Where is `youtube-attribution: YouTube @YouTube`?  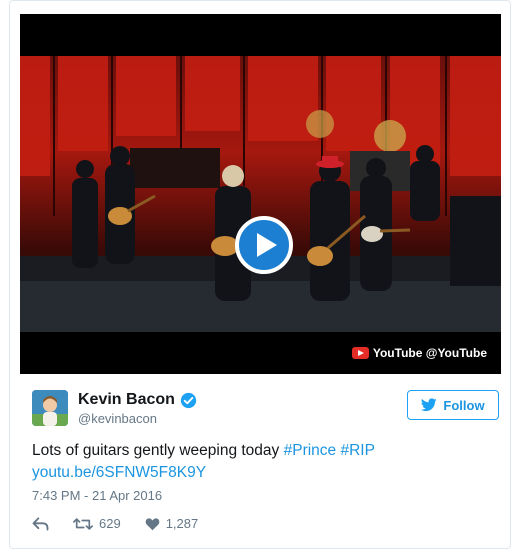 youtube-attribution: YouTube @YouTube is located at coordinates (419, 353).